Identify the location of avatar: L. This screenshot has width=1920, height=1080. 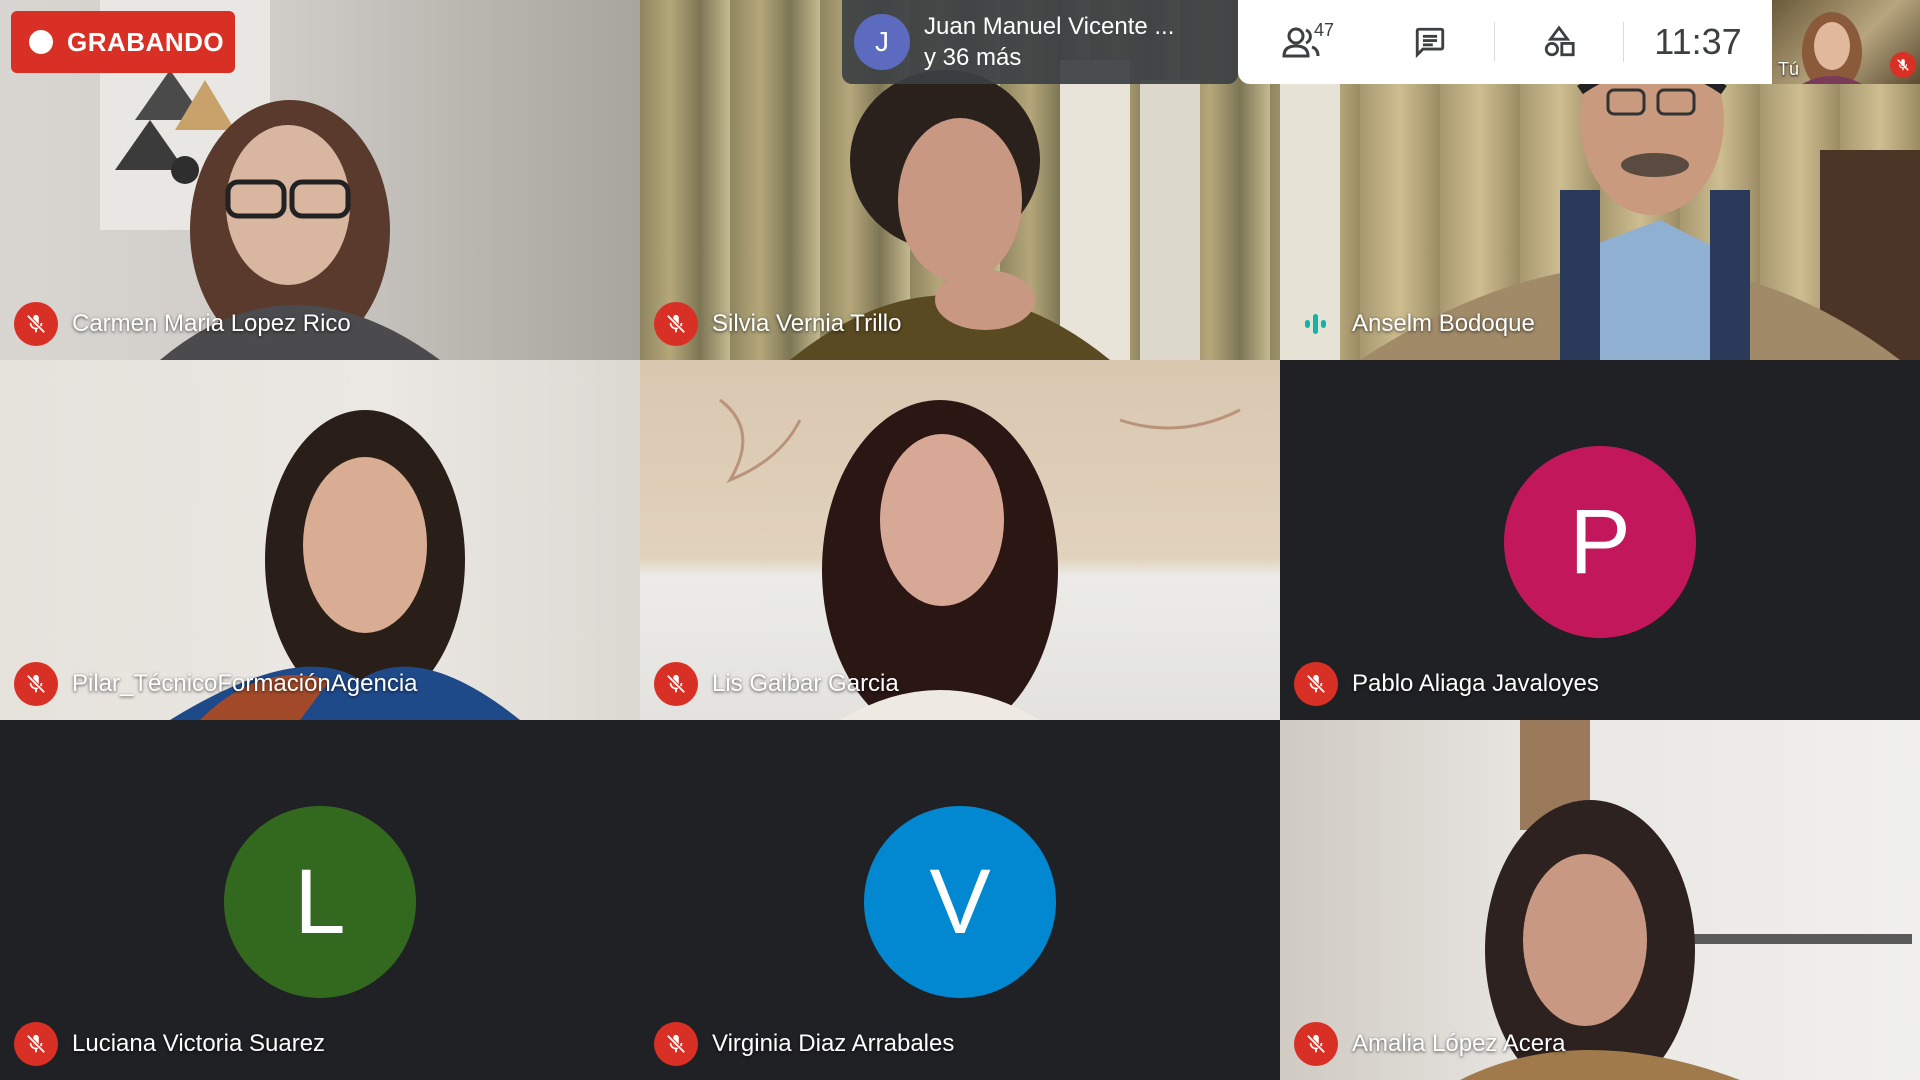
(320, 902).